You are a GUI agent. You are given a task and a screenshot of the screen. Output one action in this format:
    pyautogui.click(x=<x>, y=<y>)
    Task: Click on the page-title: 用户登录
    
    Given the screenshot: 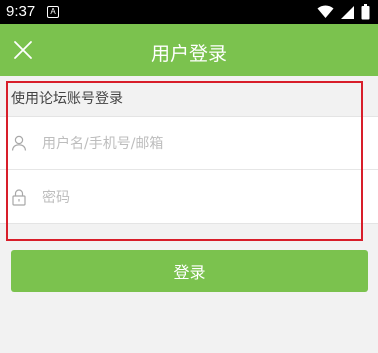 What is the action you would take?
    pyautogui.click(x=188, y=54)
    